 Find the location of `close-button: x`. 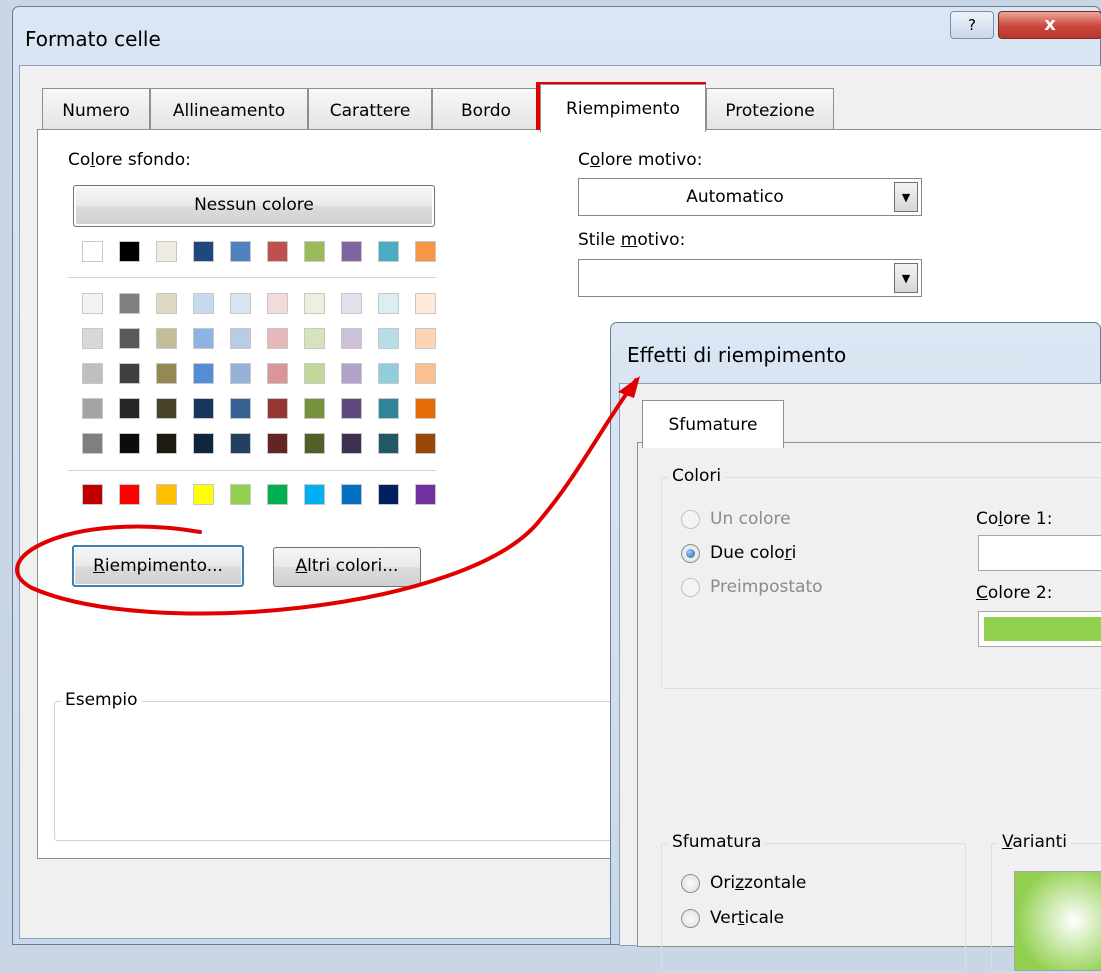

close-button: x is located at coordinates (1049, 25).